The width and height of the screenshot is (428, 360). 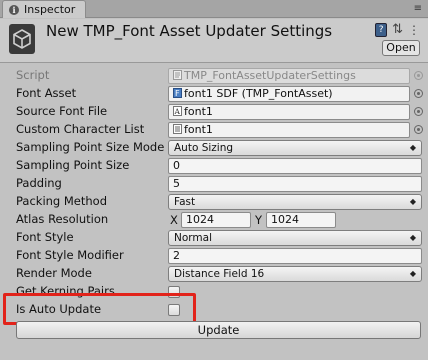 I want to click on sampling-point-size-label: Sampling Point Size, so click(x=73, y=165).